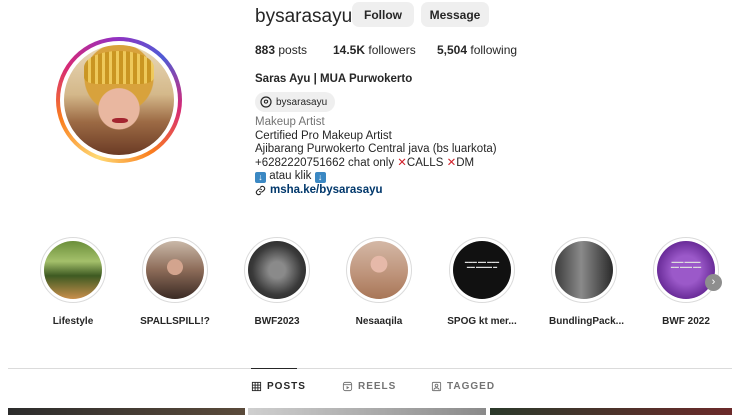  I want to click on highlight-ring: ▬▬▬ ▬▬ ▬▬▬ ▬▬ ▬▬▬▬ ▬, so click(482, 270).